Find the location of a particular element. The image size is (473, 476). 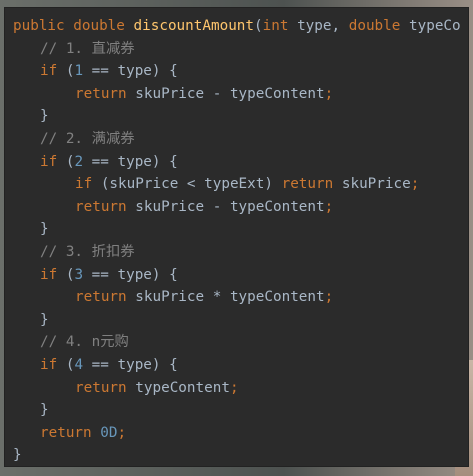

code-token: skuPrice is located at coordinates (376, 184).